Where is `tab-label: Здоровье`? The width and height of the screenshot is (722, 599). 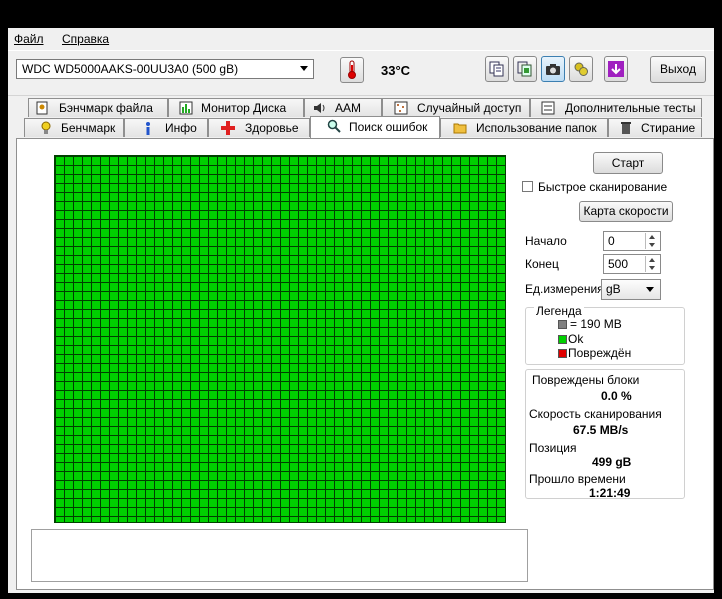
tab-label: Здоровье is located at coordinates (272, 128).